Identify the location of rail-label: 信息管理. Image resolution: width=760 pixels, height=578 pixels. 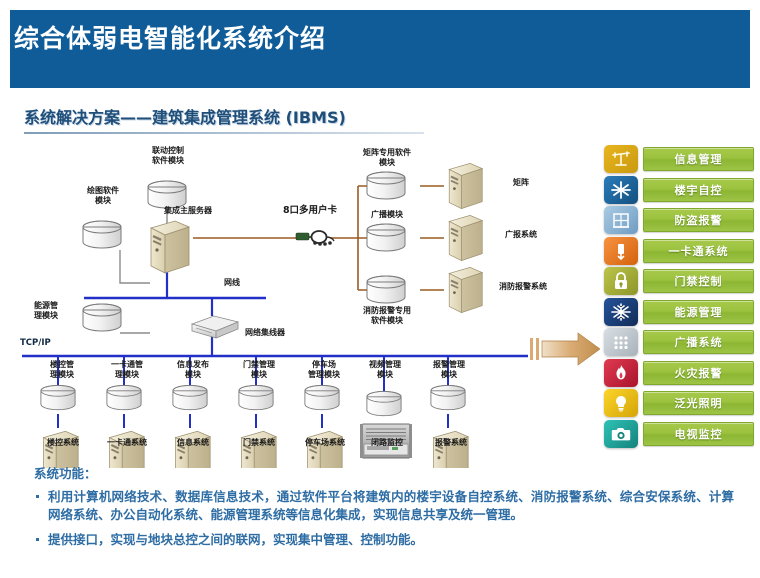
(698, 160).